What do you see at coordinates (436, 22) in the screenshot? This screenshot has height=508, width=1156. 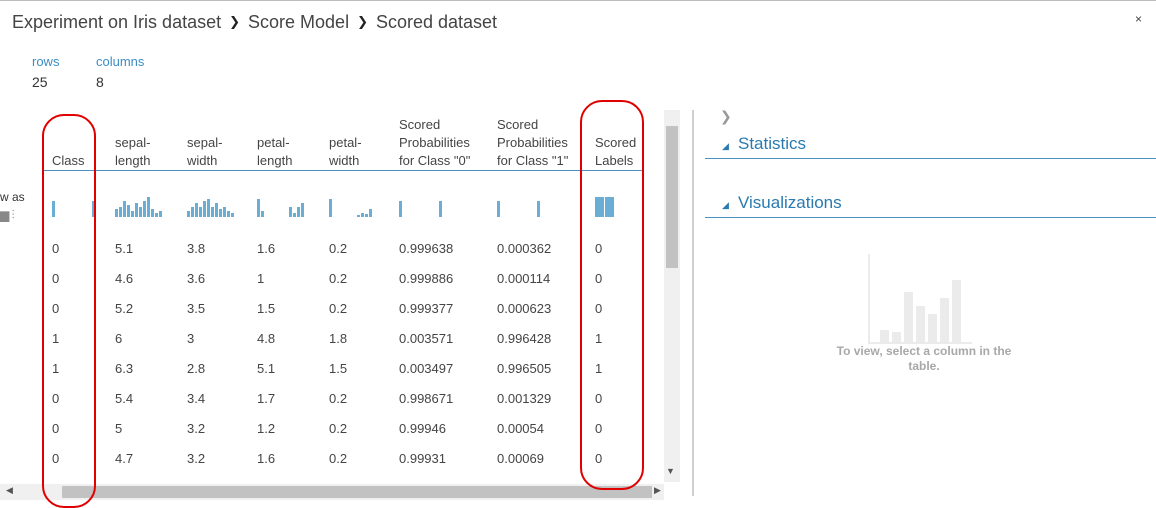 I see `breadcrumb-scored-dataset: Scored dataset` at bounding box center [436, 22].